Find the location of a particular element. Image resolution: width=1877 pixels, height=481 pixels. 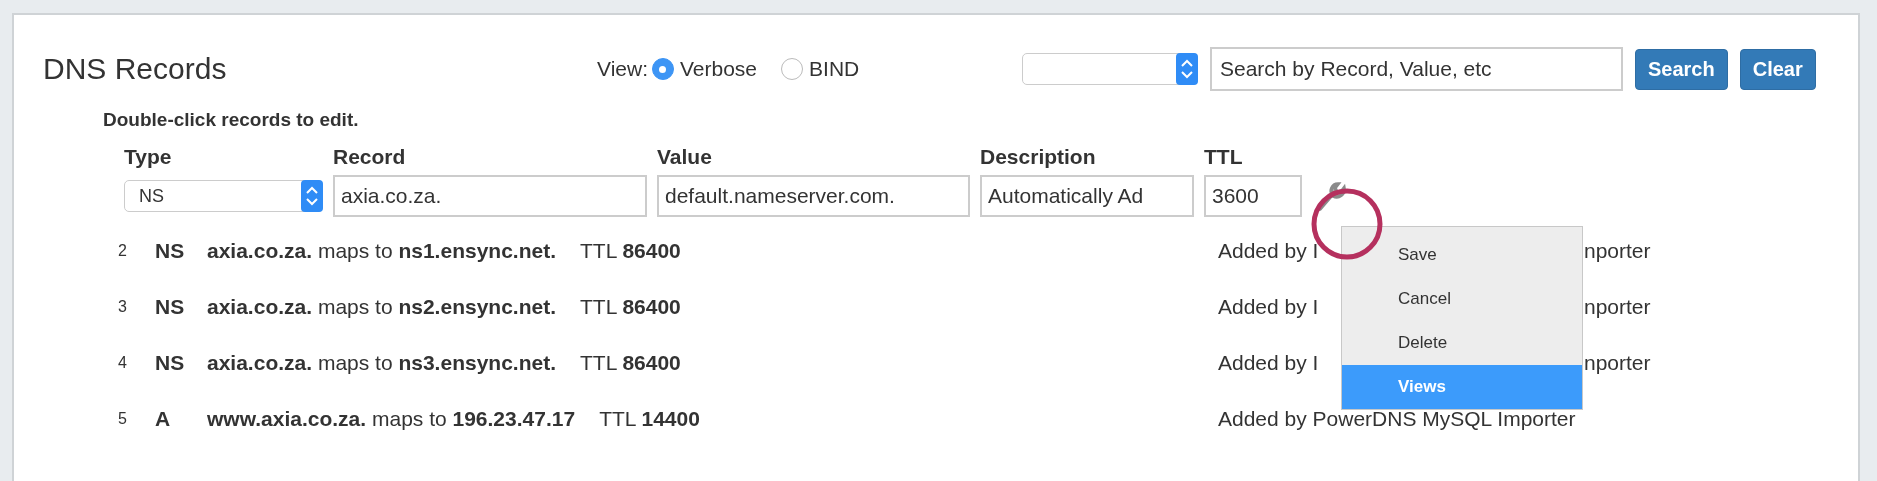

record-mapping: www.axia.co.za. maps to 196.23.47.17 is located at coordinates (391, 419).